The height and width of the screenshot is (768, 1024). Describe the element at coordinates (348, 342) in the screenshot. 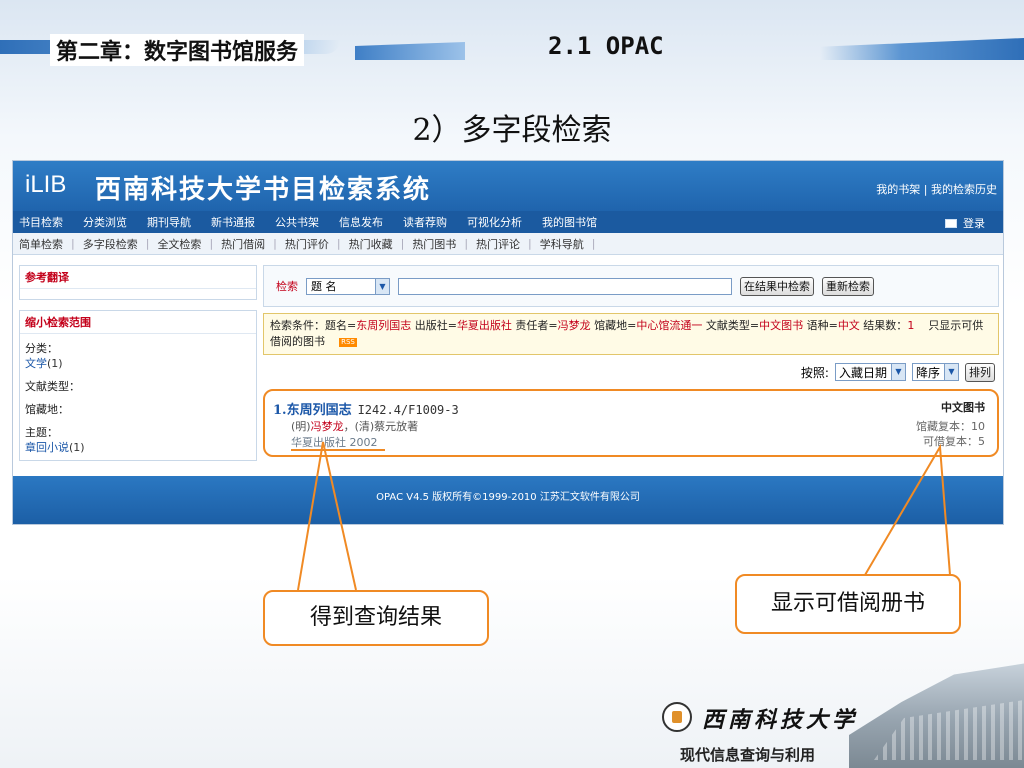

I see `rss-icon: RSS` at that location.